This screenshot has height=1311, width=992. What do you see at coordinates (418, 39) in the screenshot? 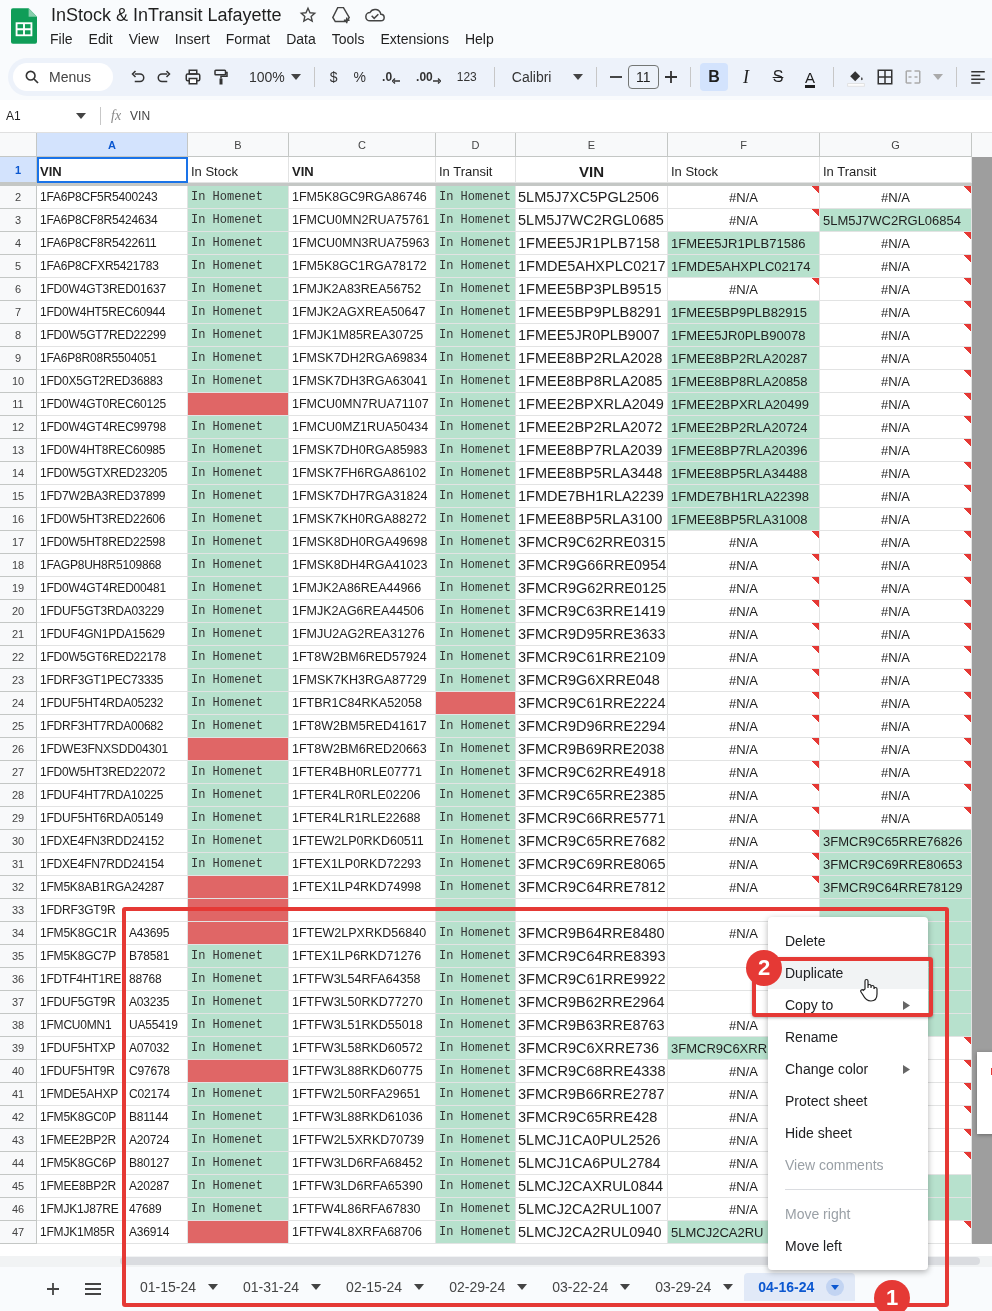
I see `menu-item: Extensions` at bounding box center [418, 39].